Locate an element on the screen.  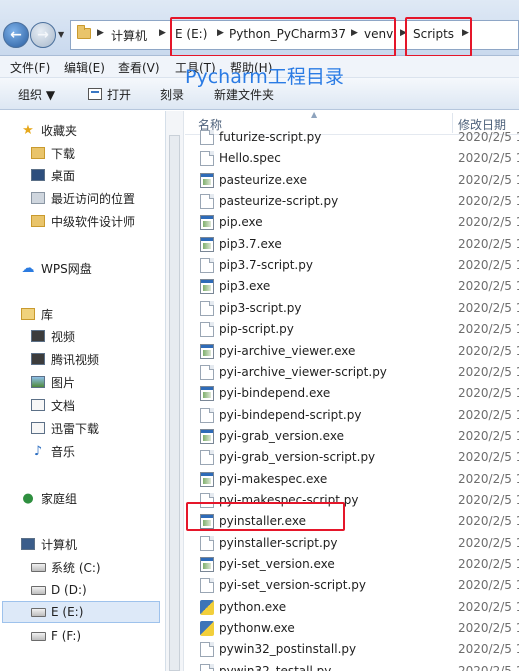
nav-pictures: 图片 is located at coordinates (52, 382).